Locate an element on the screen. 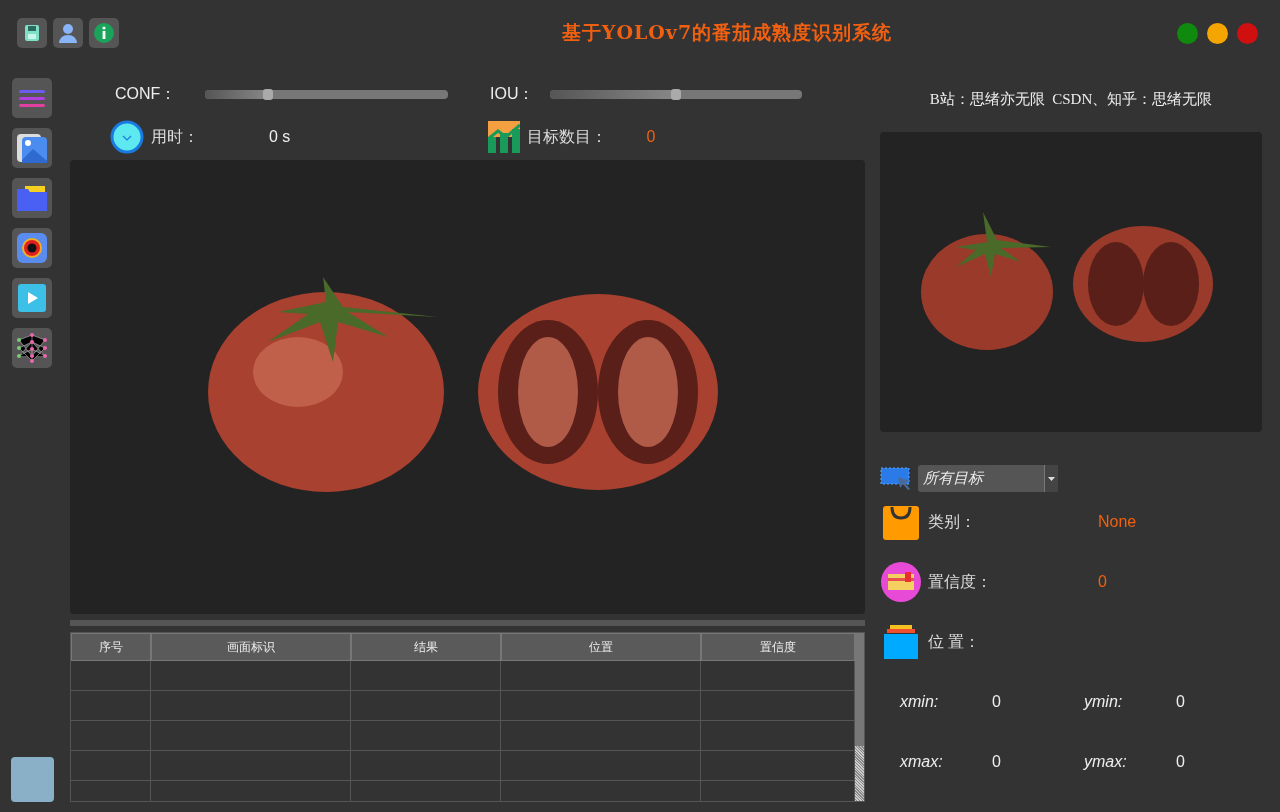  user-button is located at coordinates (68, 33).